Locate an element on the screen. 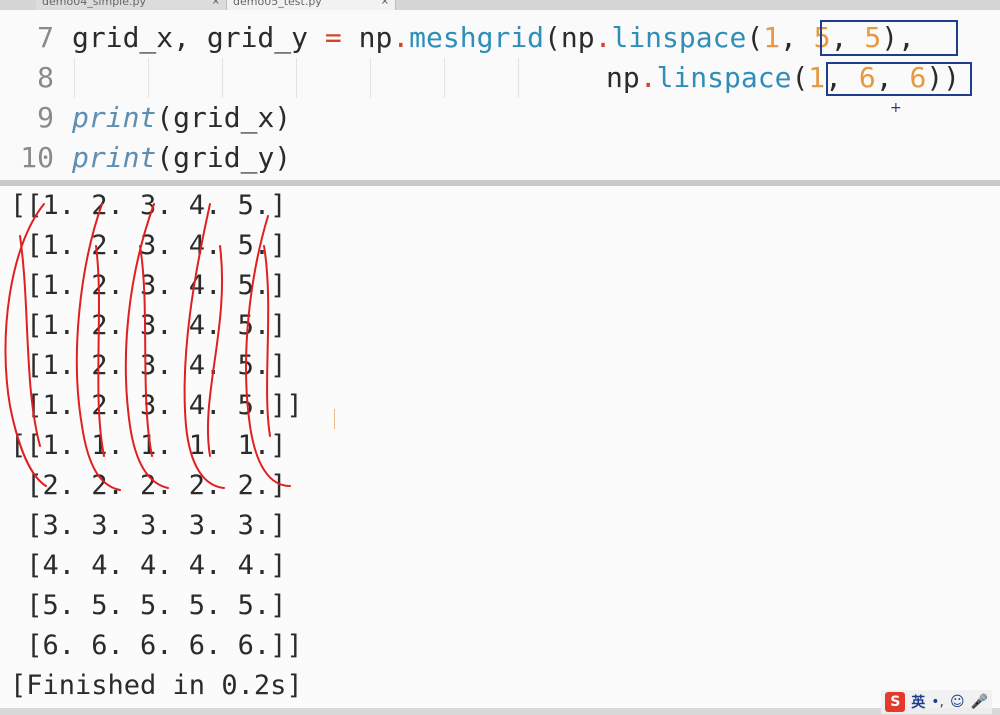 This screenshot has height=715, width=1000. code-token: grid_x, grid_y is located at coordinates (198, 37).